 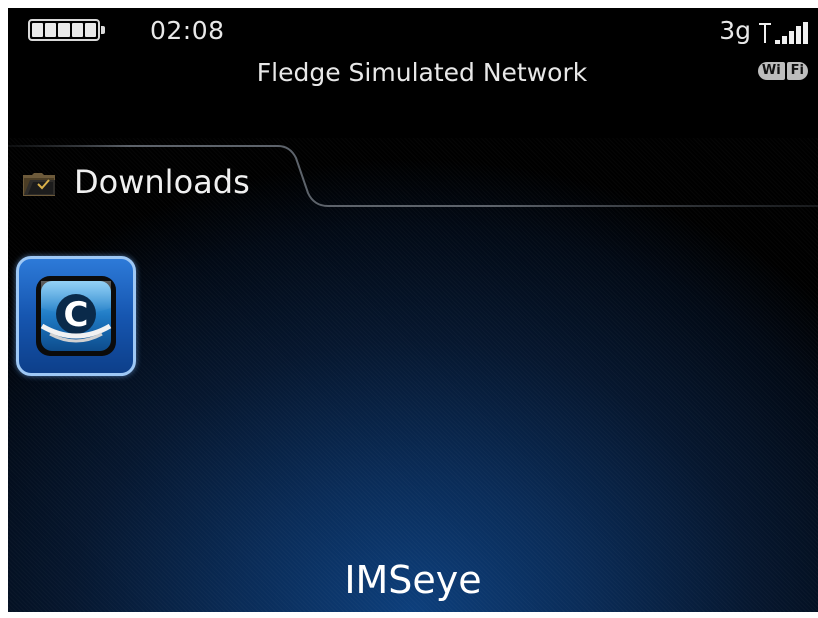 I want to click on imseye-app-icon: C, so click(x=76, y=316).